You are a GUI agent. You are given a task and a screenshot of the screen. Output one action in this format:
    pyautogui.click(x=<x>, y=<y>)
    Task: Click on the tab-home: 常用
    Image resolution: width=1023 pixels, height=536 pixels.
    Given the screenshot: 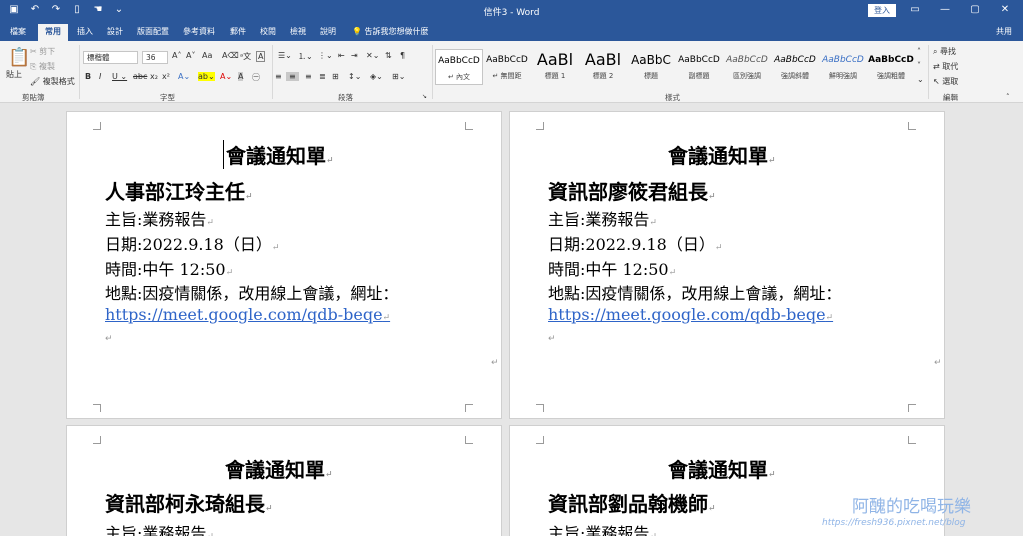 What is the action you would take?
    pyautogui.click(x=53, y=32)
    